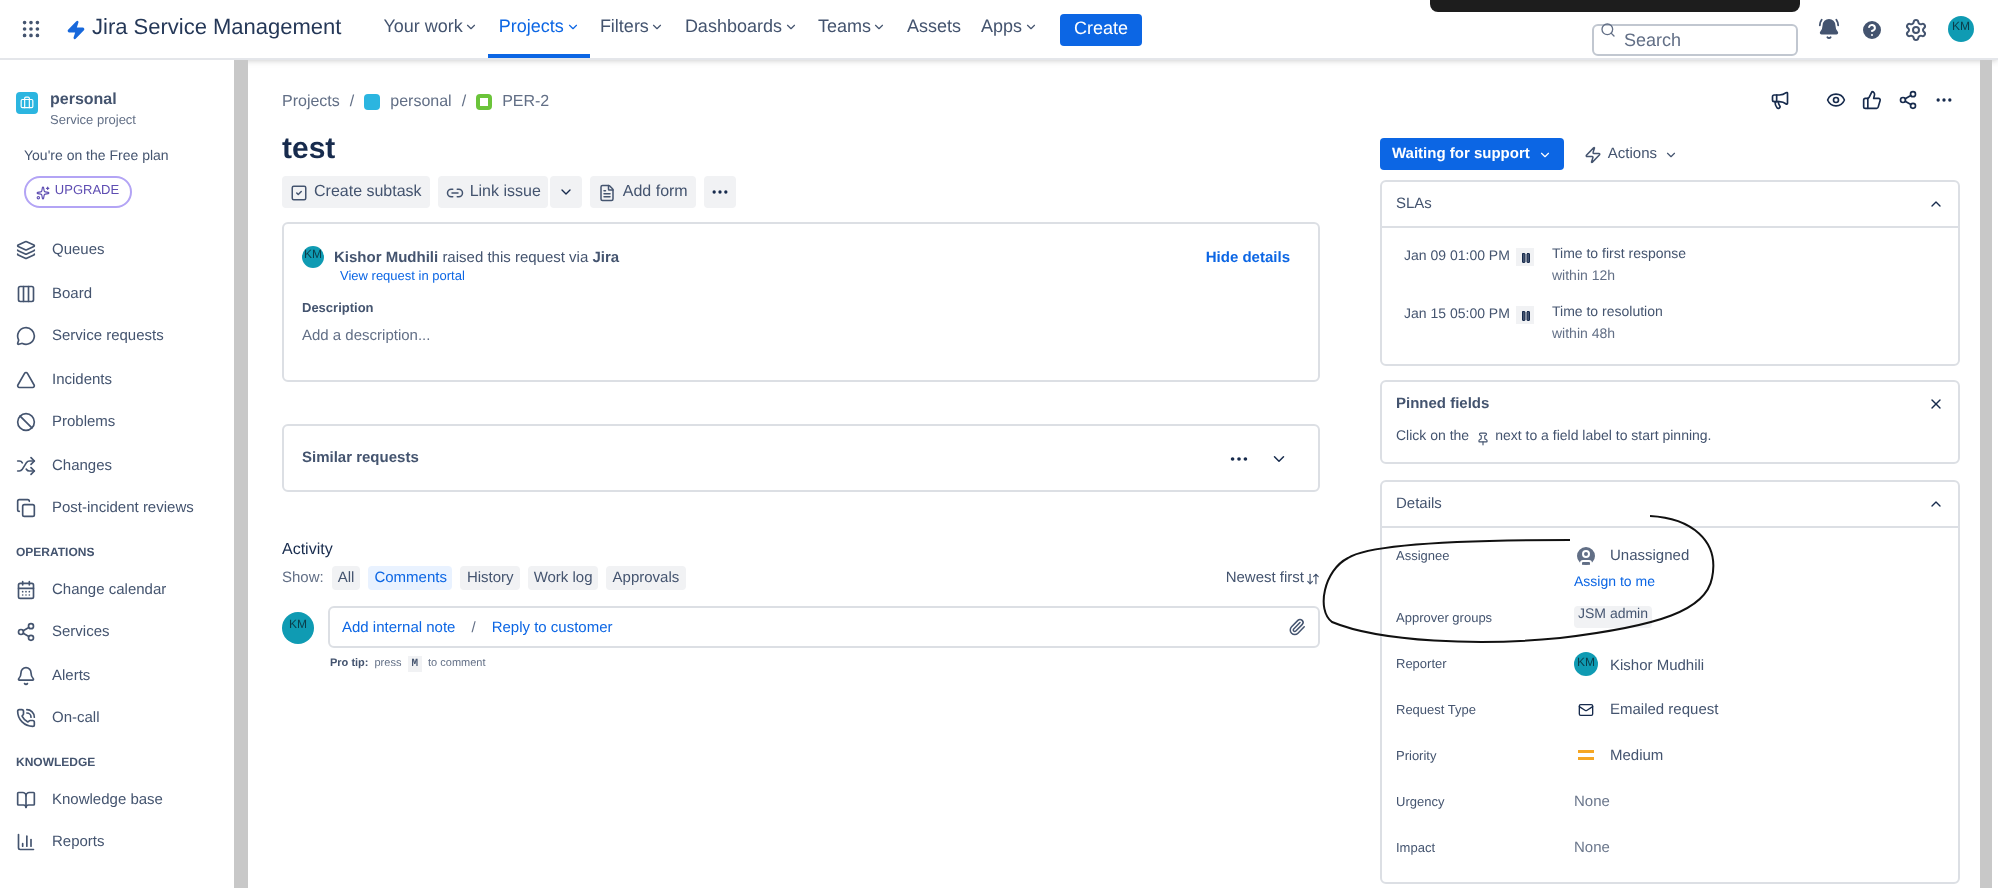  What do you see at coordinates (719, 192) in the screenshot?
I see `more-button` at bounding box center [719, 192].